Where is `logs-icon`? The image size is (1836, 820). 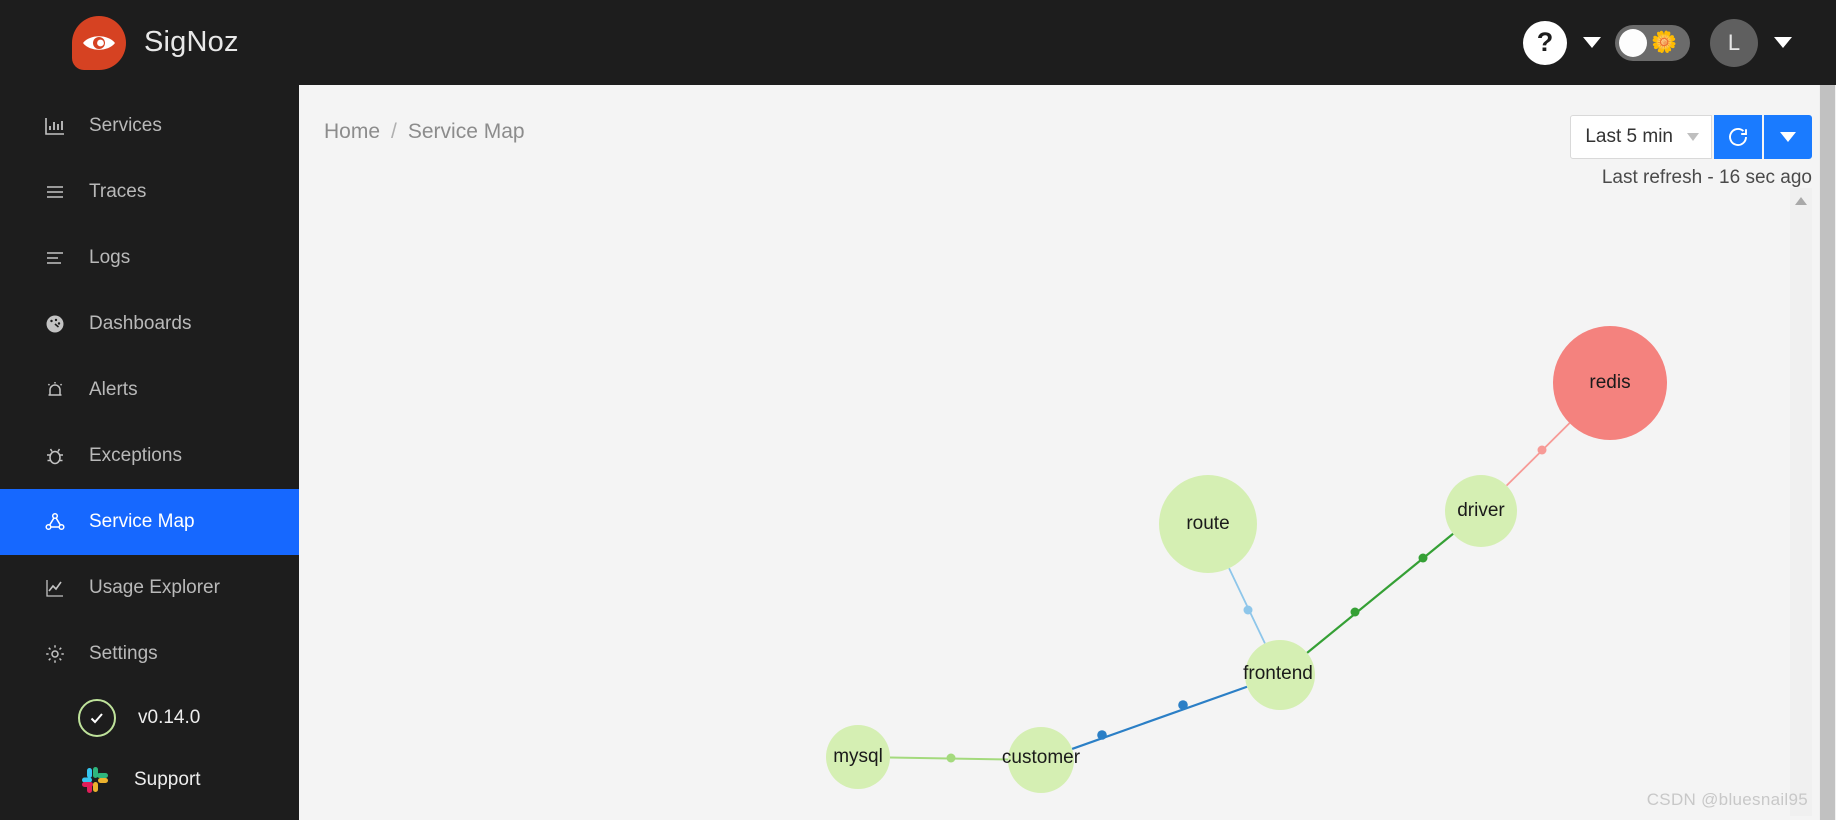 logs-icon is located at coordinates (54, 258).